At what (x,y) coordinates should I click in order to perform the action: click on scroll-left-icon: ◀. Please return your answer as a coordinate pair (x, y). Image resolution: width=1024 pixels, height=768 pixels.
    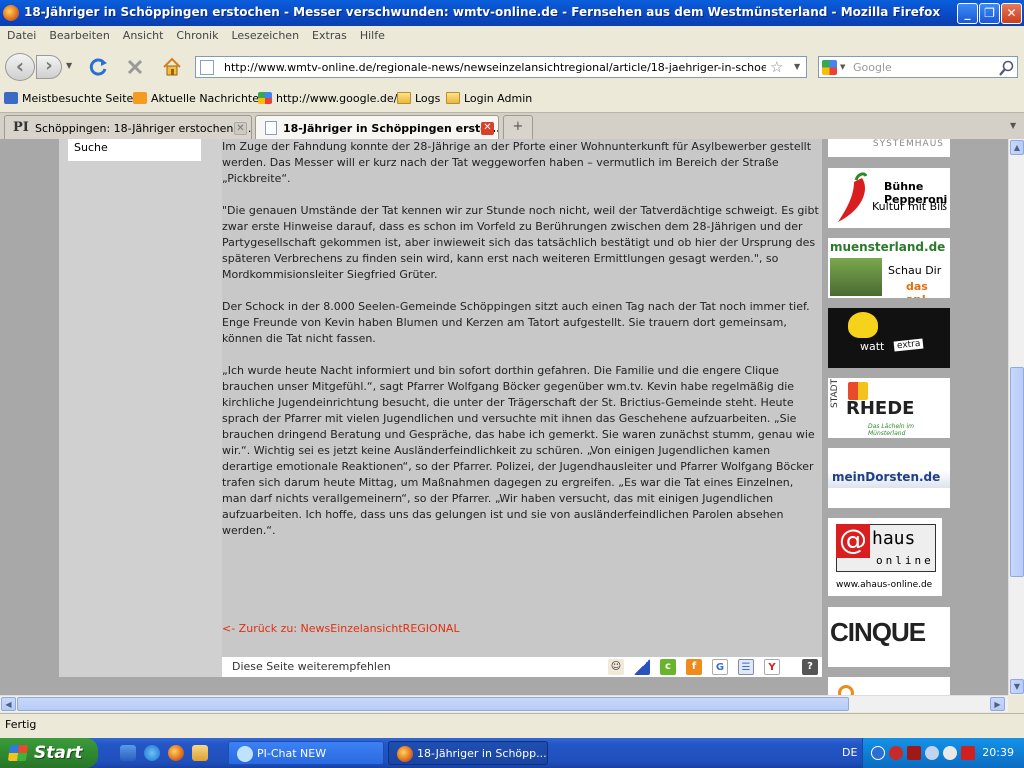
    Looking at the image, I should click on (8, 704).